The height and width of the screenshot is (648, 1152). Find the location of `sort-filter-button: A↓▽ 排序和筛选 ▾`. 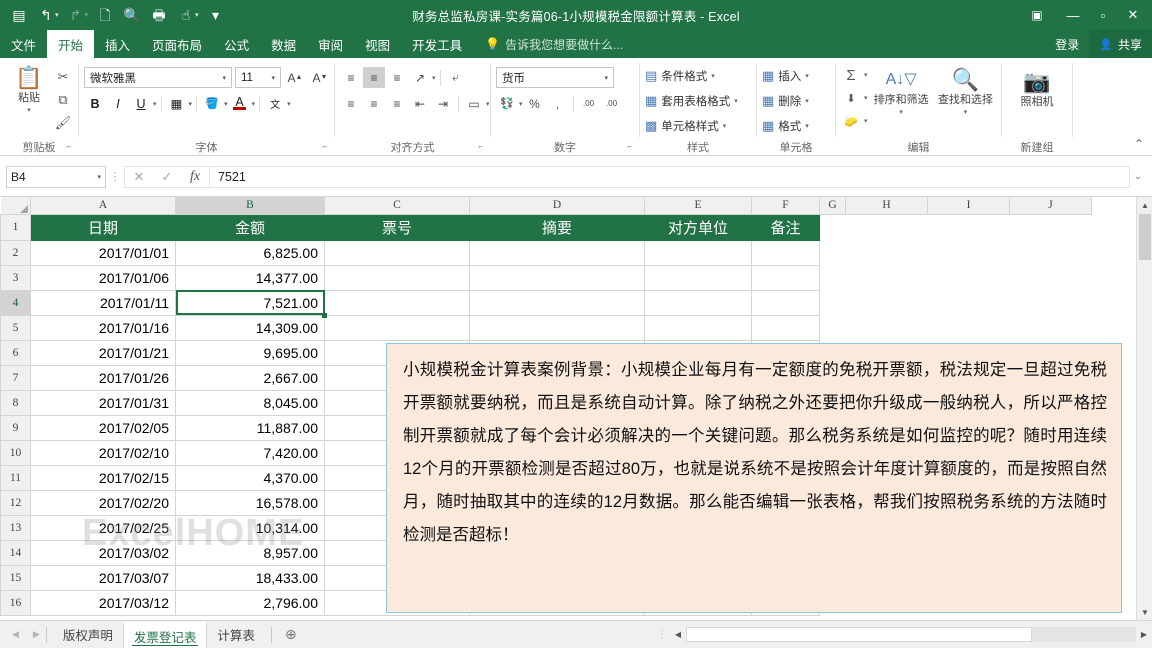

sort-filter-button: A↓▽ 排序和筛选 ▾ is located at coordinates (901, 90).